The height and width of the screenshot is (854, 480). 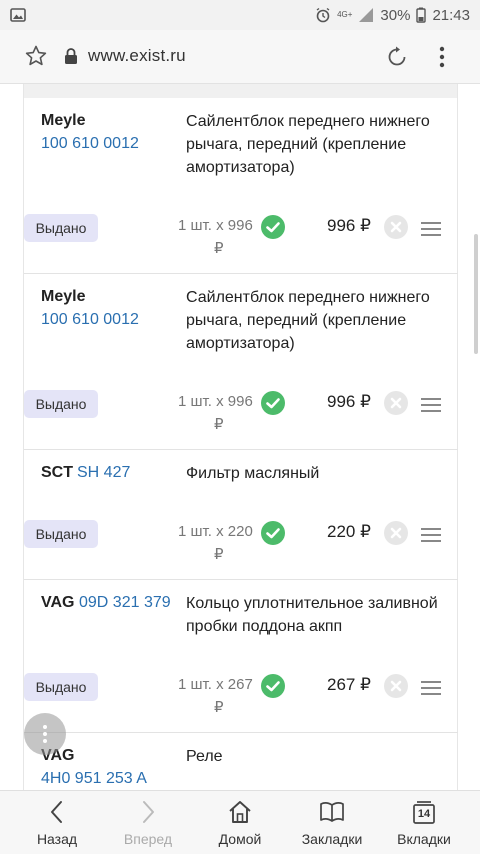 I want to click on lock-icon, so click(x=71, y=56).